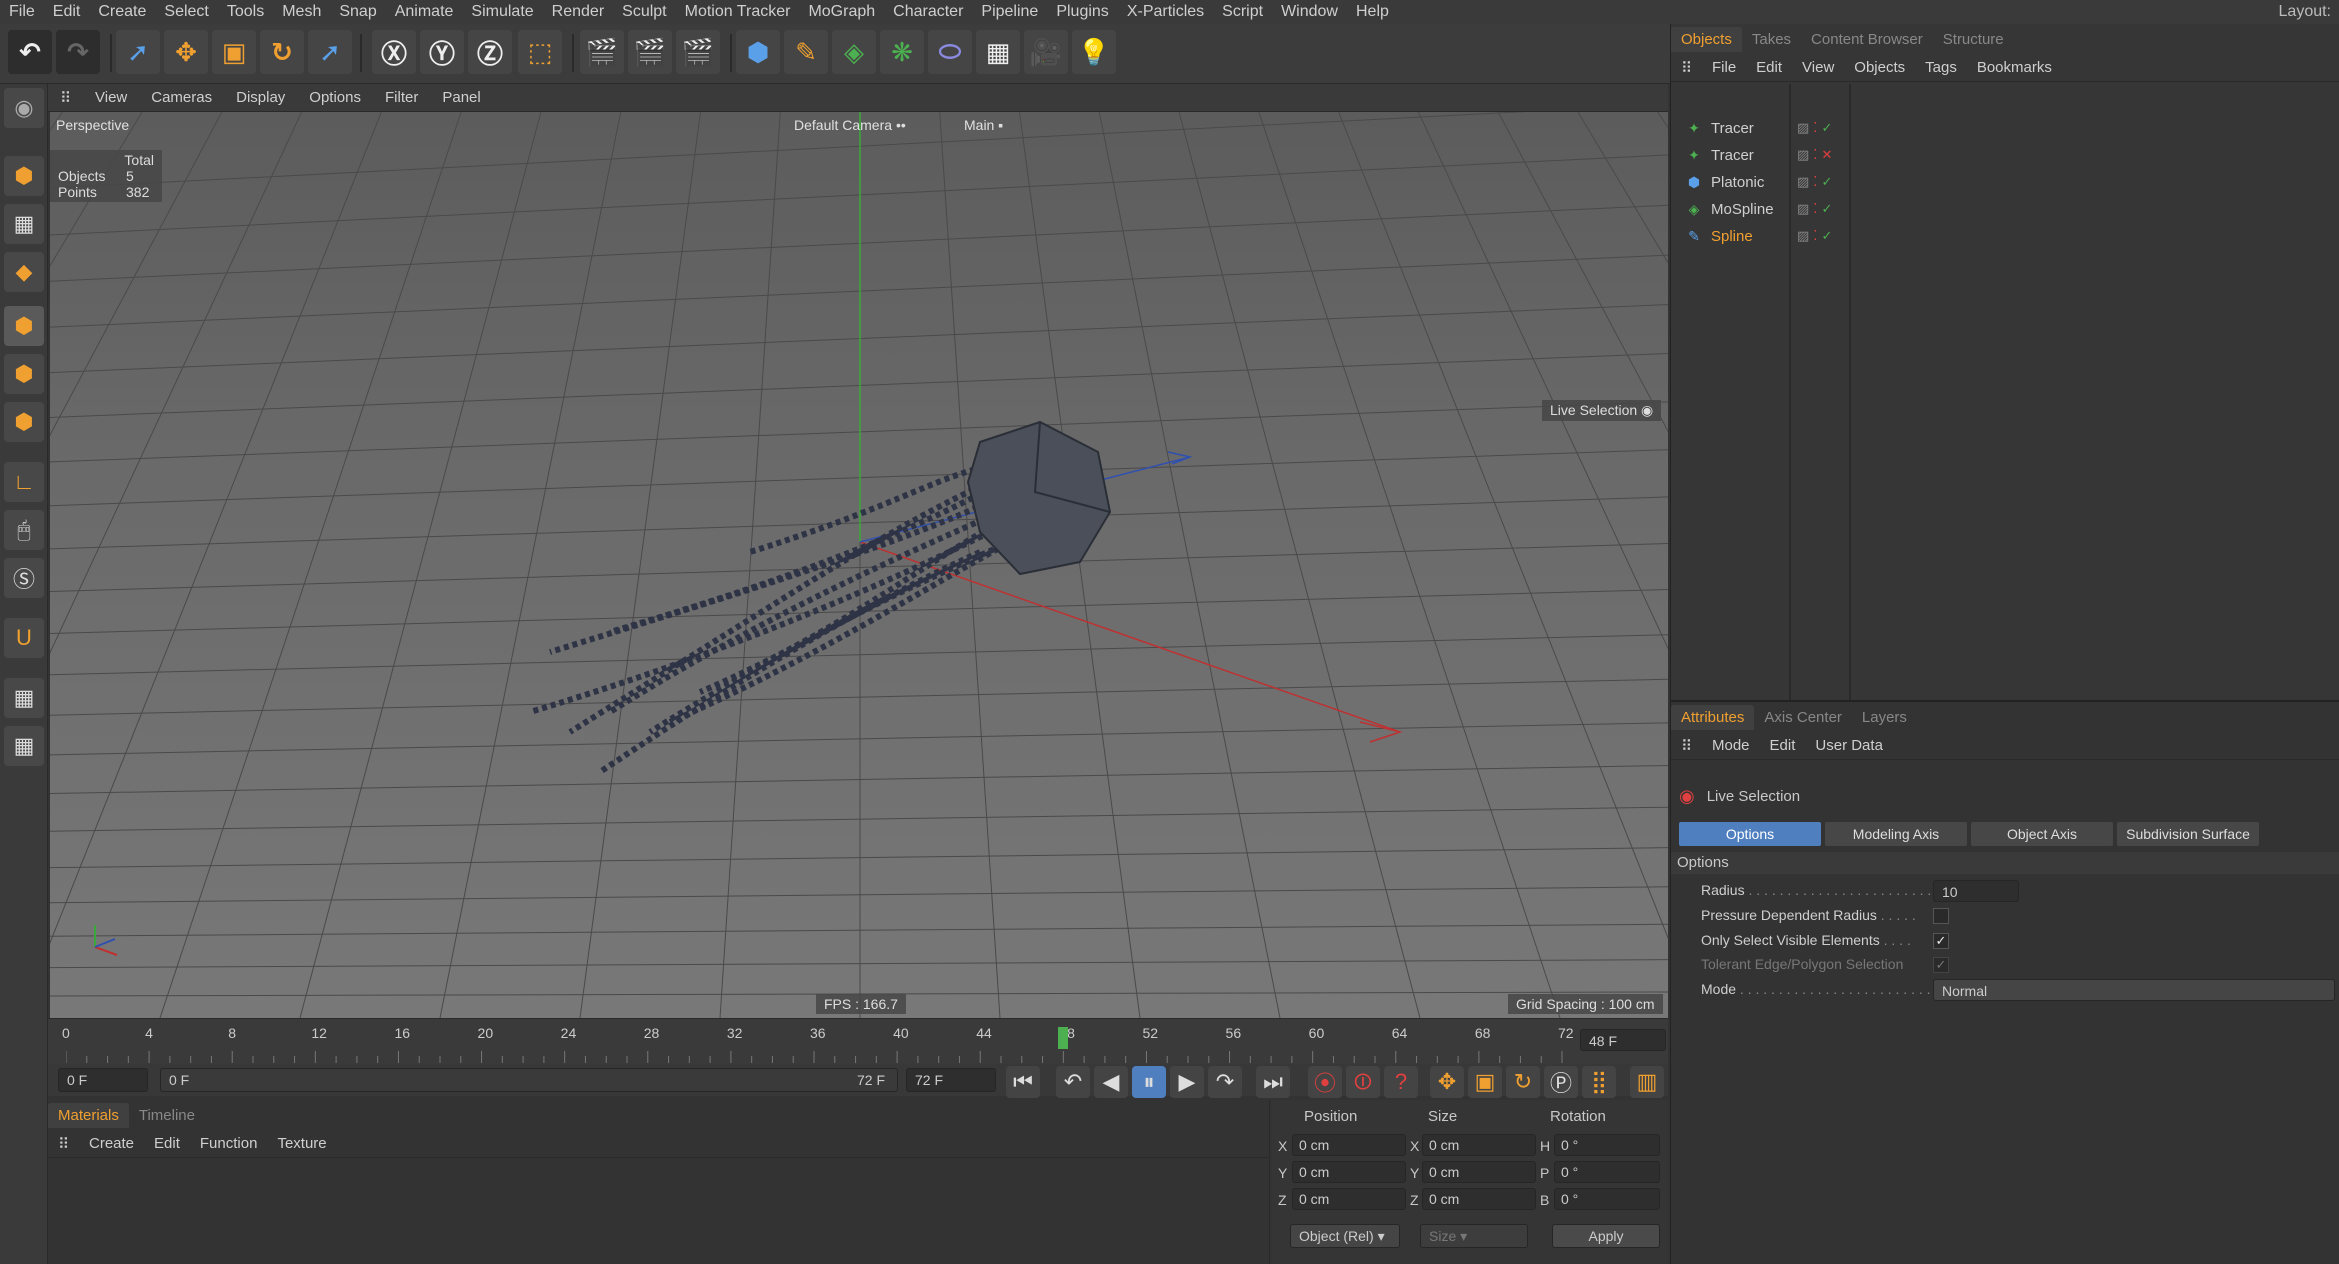 The width and height of the screenshot is (2339, 1264). I want to click on viewport-menu-display: Display, so click(260, 97).